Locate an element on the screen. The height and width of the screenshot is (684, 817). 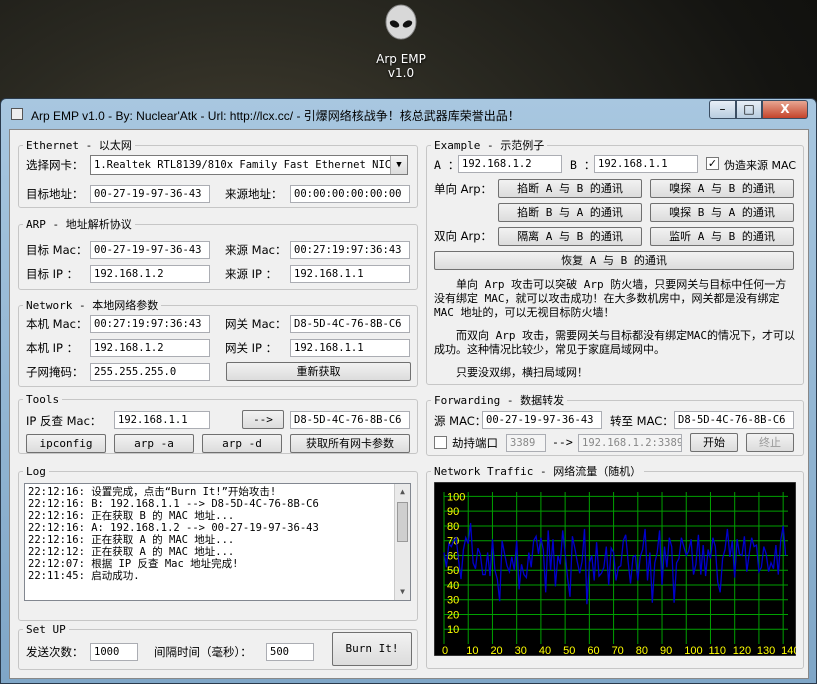
scroll-up-icon: ▲ is located at coordinates (402, 492).